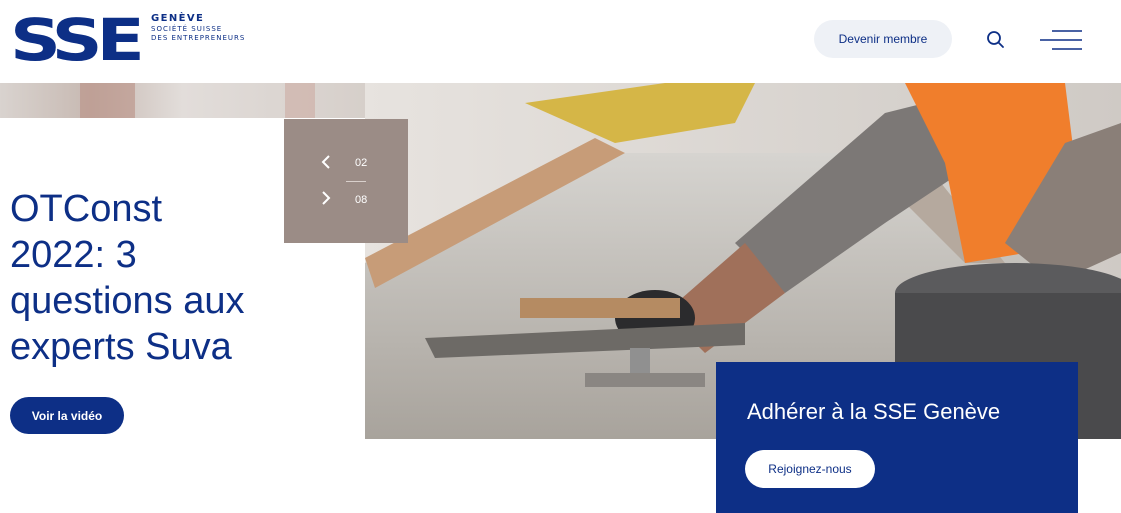  I want to click on chevron-left-icon, so click(326, 162).